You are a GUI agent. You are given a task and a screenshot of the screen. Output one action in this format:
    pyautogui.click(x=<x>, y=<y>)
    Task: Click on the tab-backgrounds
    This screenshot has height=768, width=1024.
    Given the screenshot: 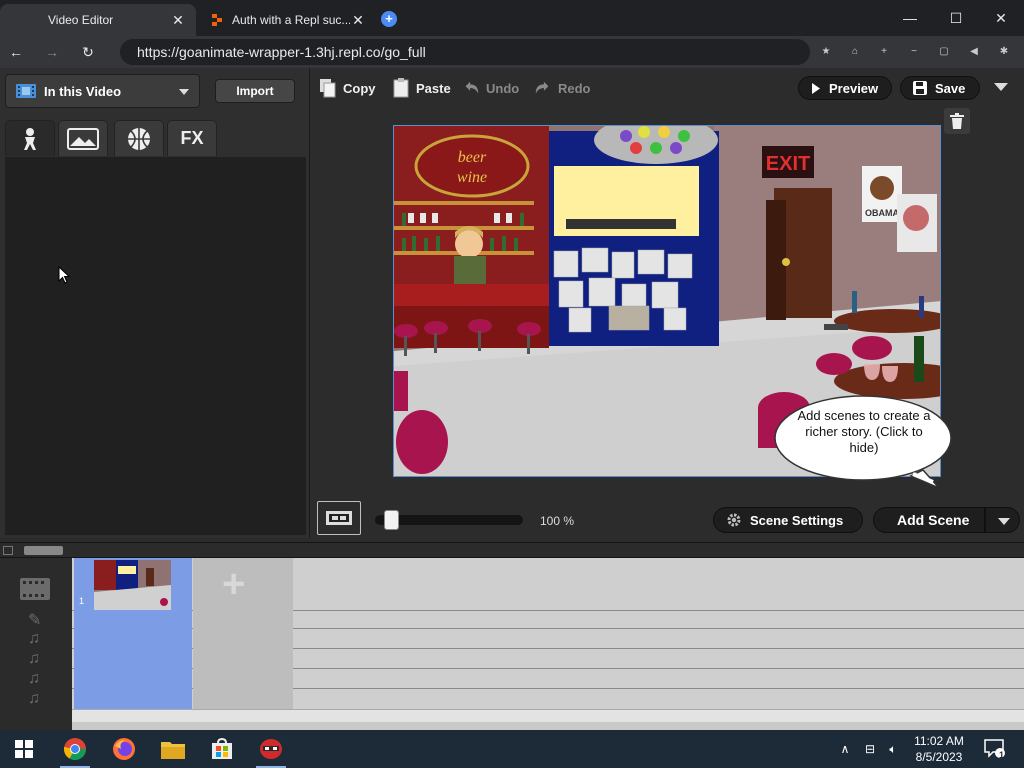 What is the action you would take?
    pyautogui.click(x=83, y=138)
    